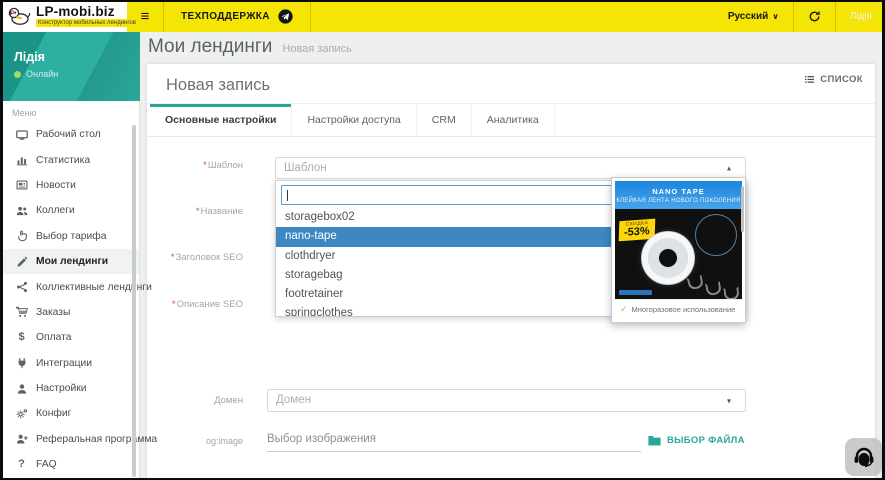 The image size is (885, 480). I want to click on template-field-label: *Шаблон, so click(223, 165).